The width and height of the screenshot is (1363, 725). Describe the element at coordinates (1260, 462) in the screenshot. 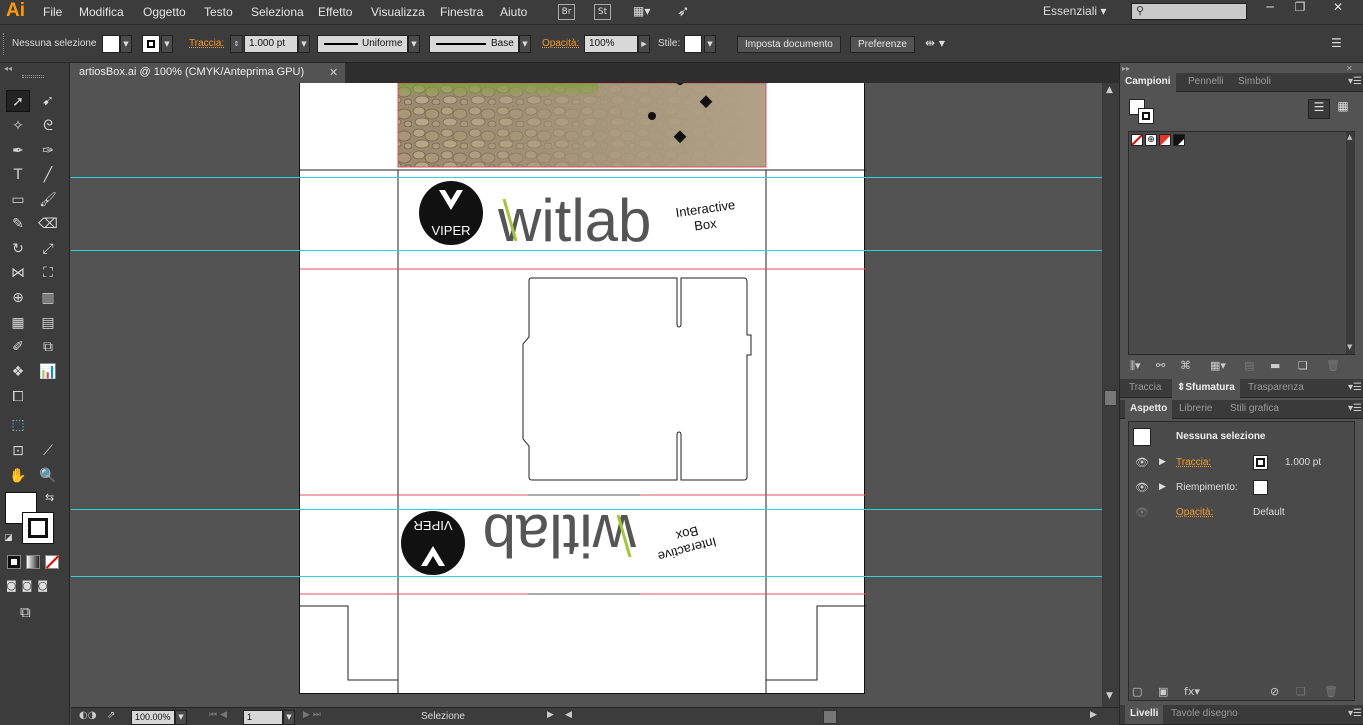

I see `appearance-stroke-swatch` at that location.